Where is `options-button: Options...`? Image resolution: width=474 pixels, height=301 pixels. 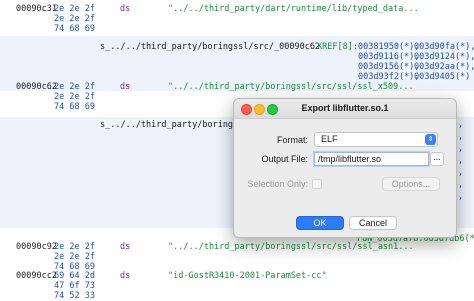
options-button: Options... is located at coordinates (411, 184).